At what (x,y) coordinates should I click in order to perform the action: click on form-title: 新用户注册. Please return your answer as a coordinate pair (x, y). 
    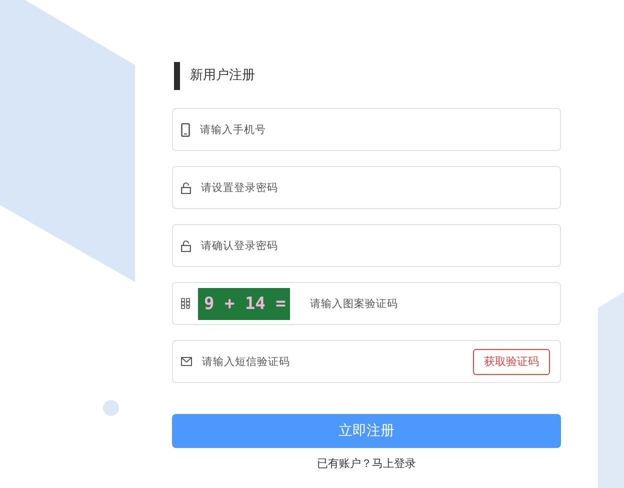
    Looking at the image, I should click on (367, 76).